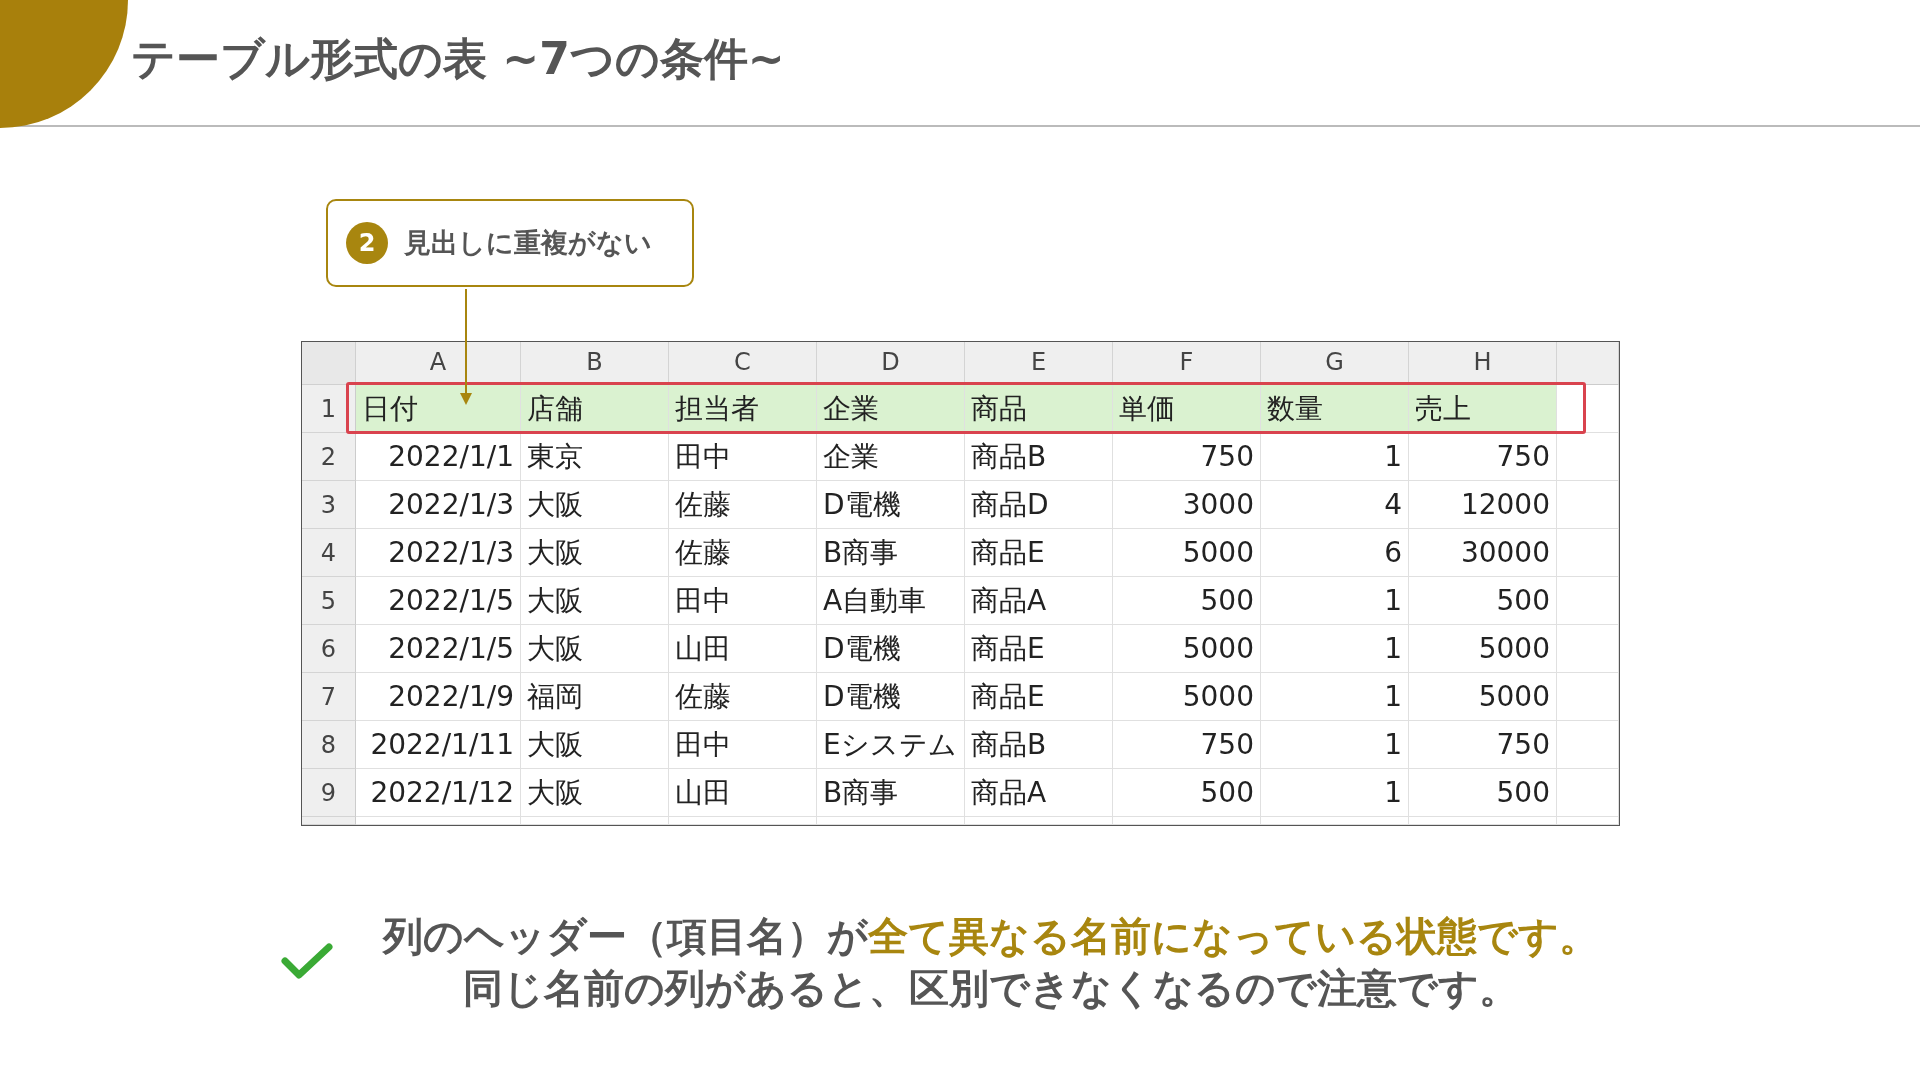 The image size is (1920, 1080). What do you see at coordinates (329, 505) in the screenshot?
I see `row-header: 3` at bounding box center [329, 505].